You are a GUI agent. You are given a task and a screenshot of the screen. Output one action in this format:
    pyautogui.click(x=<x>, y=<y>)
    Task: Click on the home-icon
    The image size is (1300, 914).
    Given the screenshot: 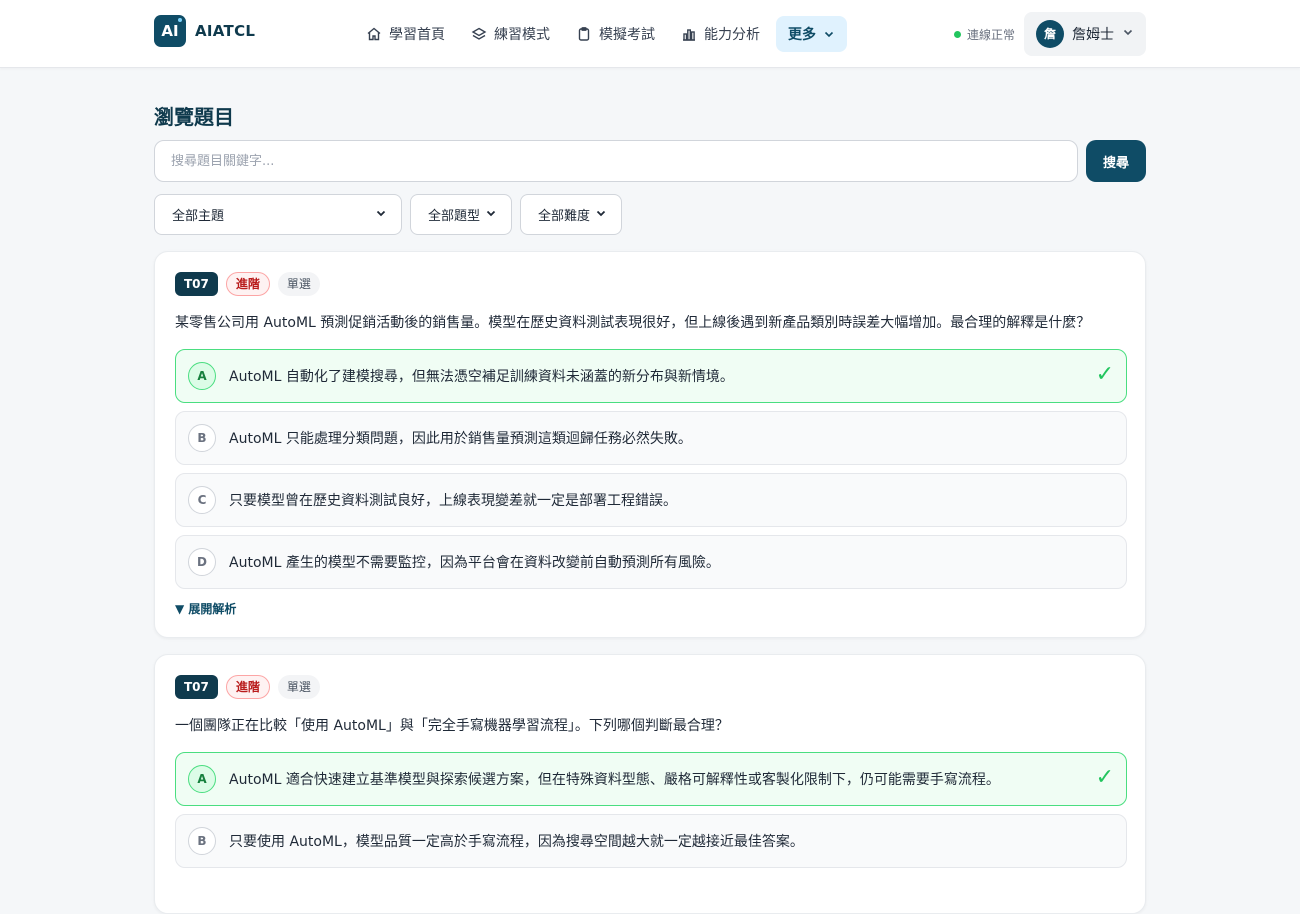 What is the action you would take?
    pyautogui.click(x=374, y=34)
    